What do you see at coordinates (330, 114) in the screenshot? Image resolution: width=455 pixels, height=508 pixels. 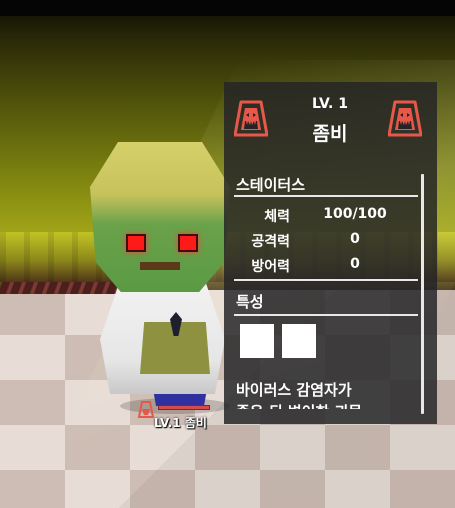 I see `panel-header: LV. 1 좀비` at bounding box center [330, 114].